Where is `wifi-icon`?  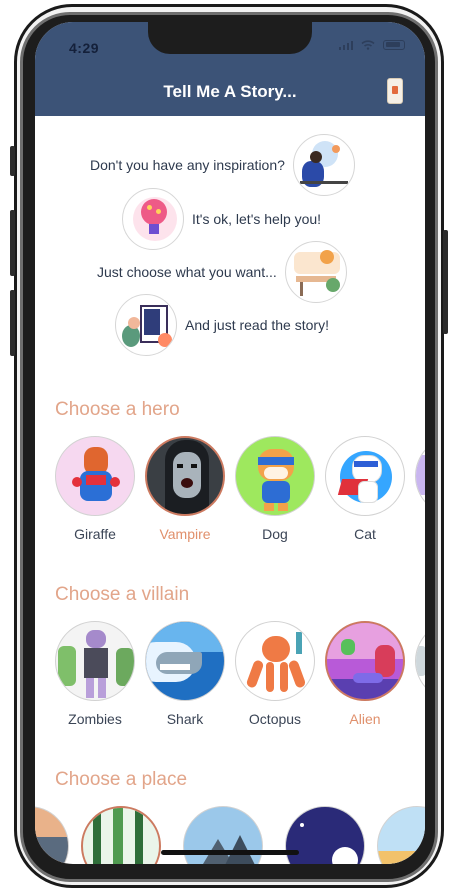 wifi-icon is located at coordinates (368, 45).